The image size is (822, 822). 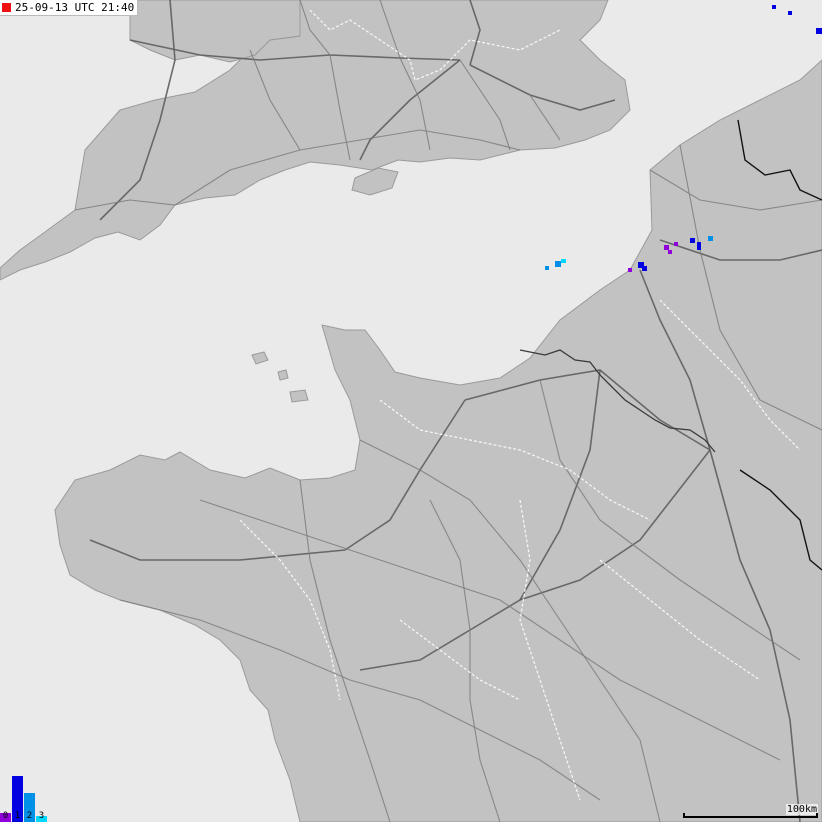 What do you see at coordinates (29, 816) in the screenshot?
I see `legend-label-2: 2` at bounding box center [29, 816].